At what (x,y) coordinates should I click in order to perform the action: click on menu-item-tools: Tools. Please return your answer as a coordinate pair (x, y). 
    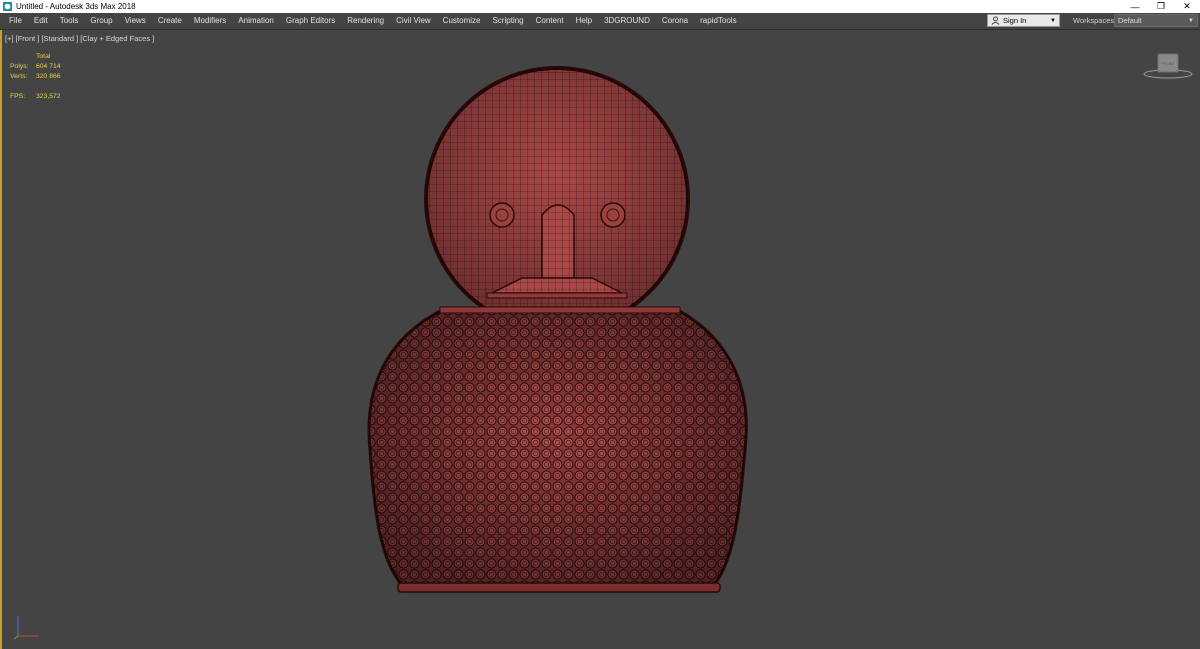
    Looking at the image, I should click on (69, 21).